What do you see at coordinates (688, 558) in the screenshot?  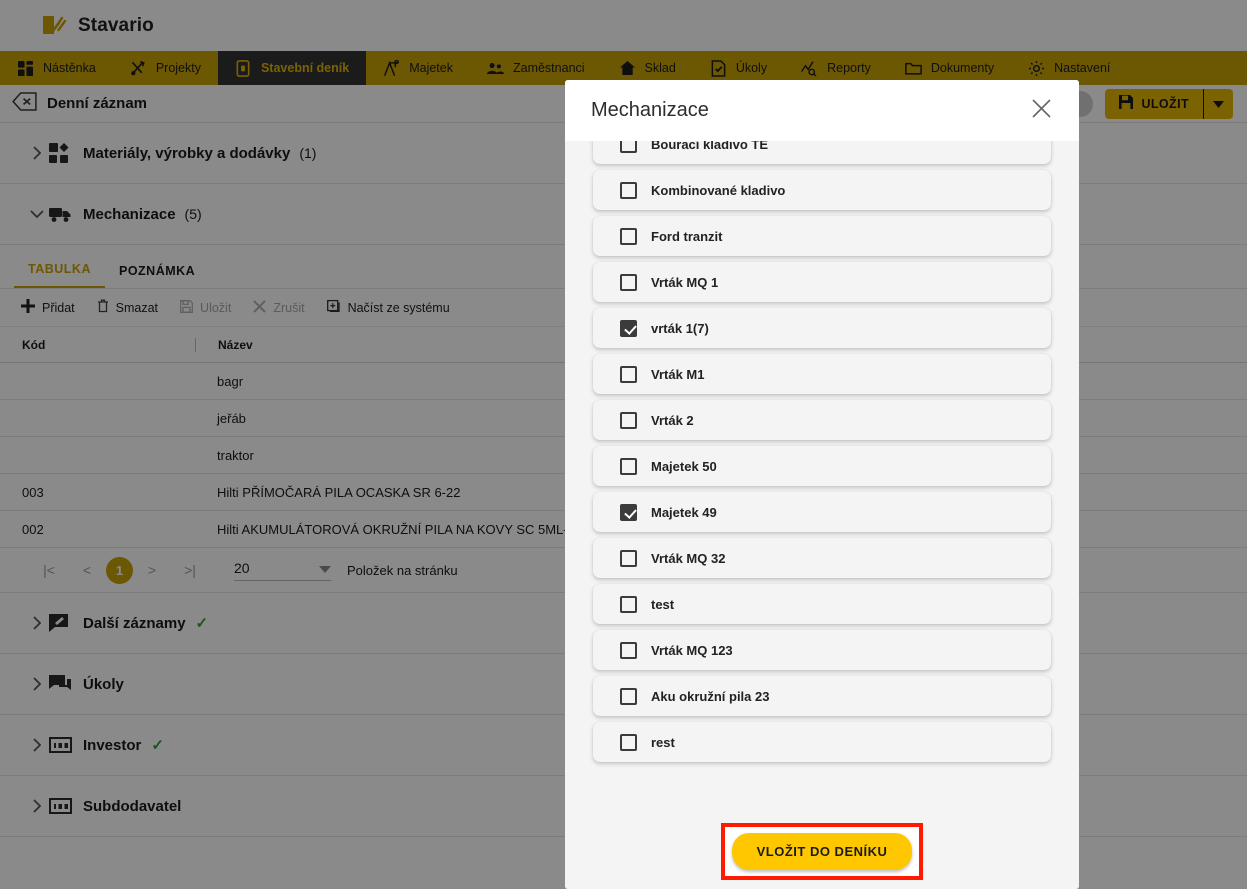 I see `list-item-label: Vrták MQ 32` at bounding box center [688, 558].